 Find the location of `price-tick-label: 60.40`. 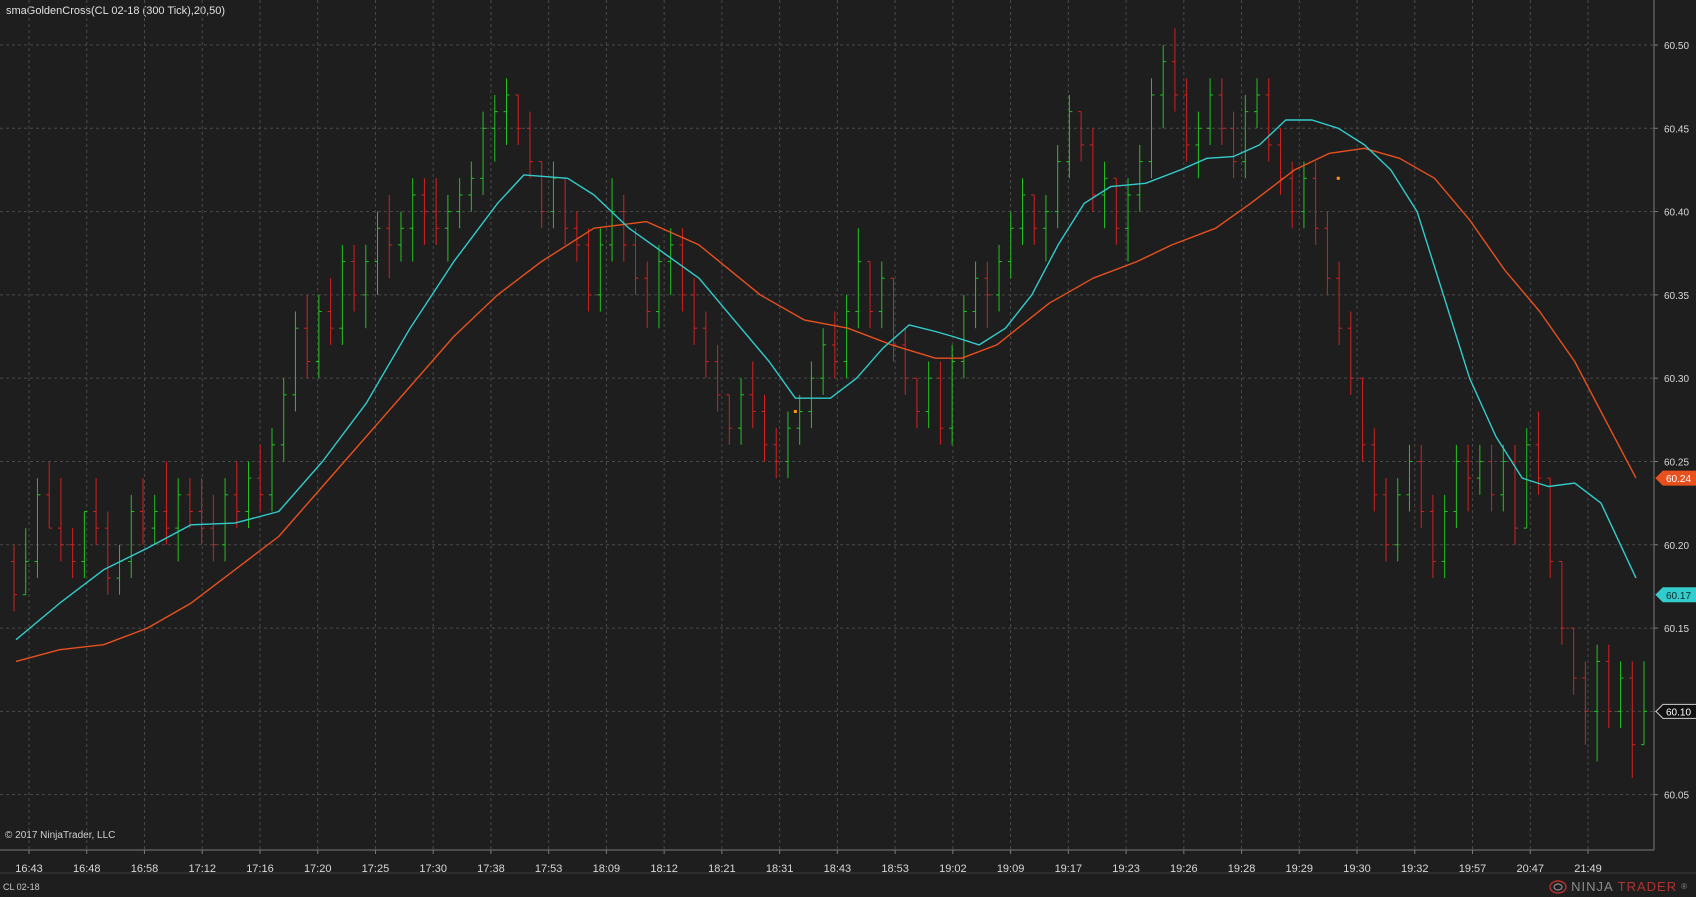

price-tick-label: 60.40 is located at coordinates (1676, 213).